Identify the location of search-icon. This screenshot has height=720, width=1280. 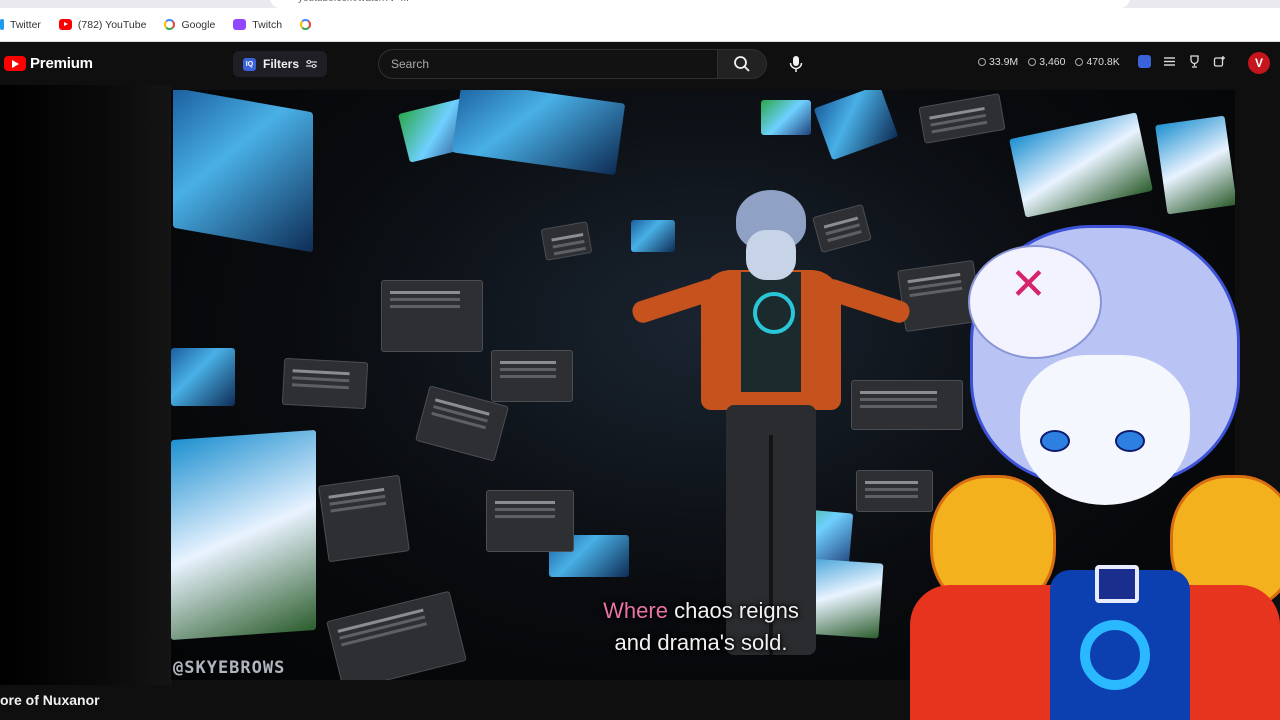
(742, 64).